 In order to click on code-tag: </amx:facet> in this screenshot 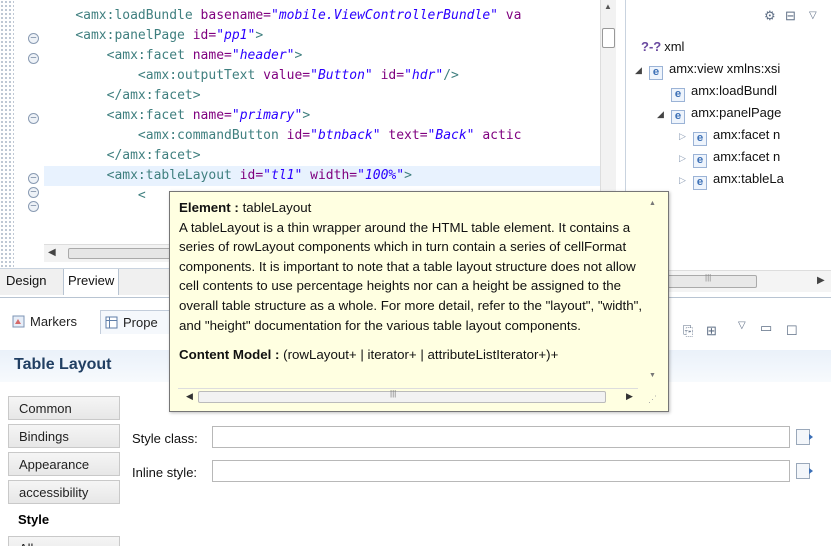, I will do `click(153, 155)`.